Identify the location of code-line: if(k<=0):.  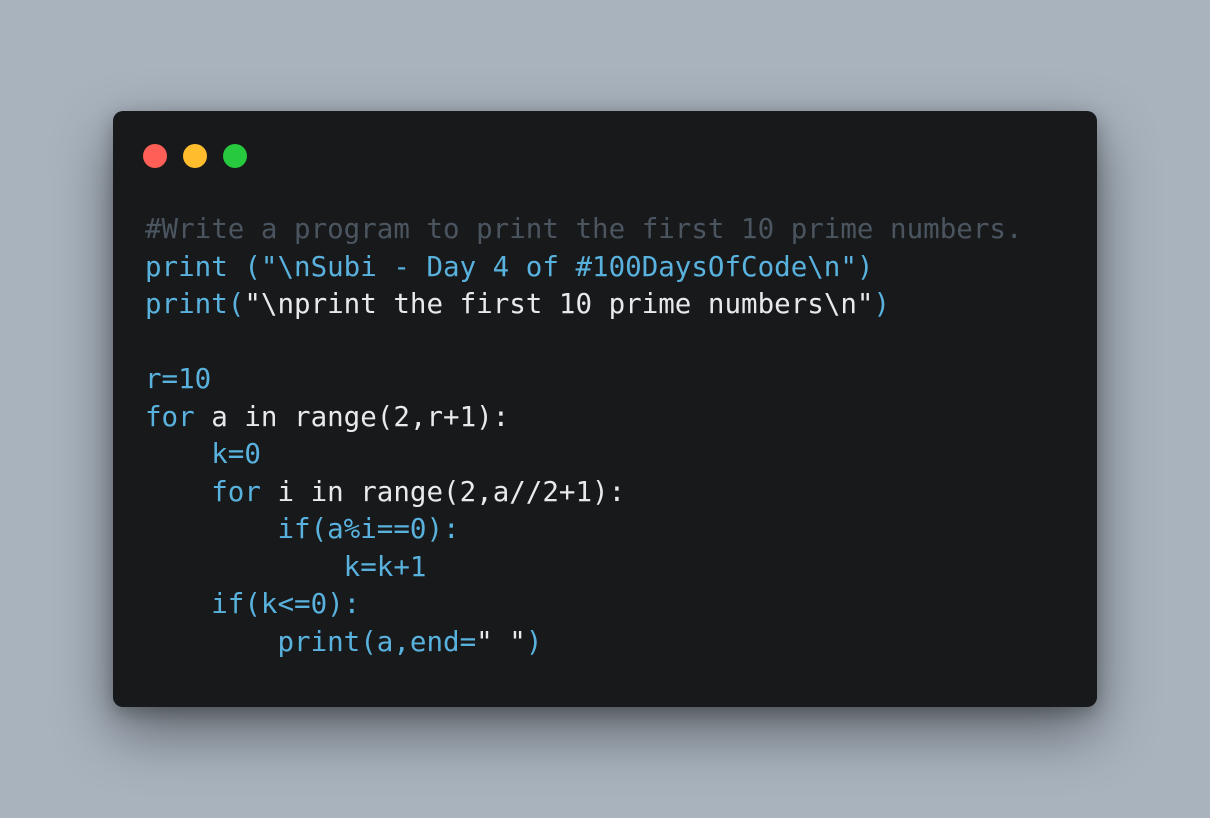
(584, 605).